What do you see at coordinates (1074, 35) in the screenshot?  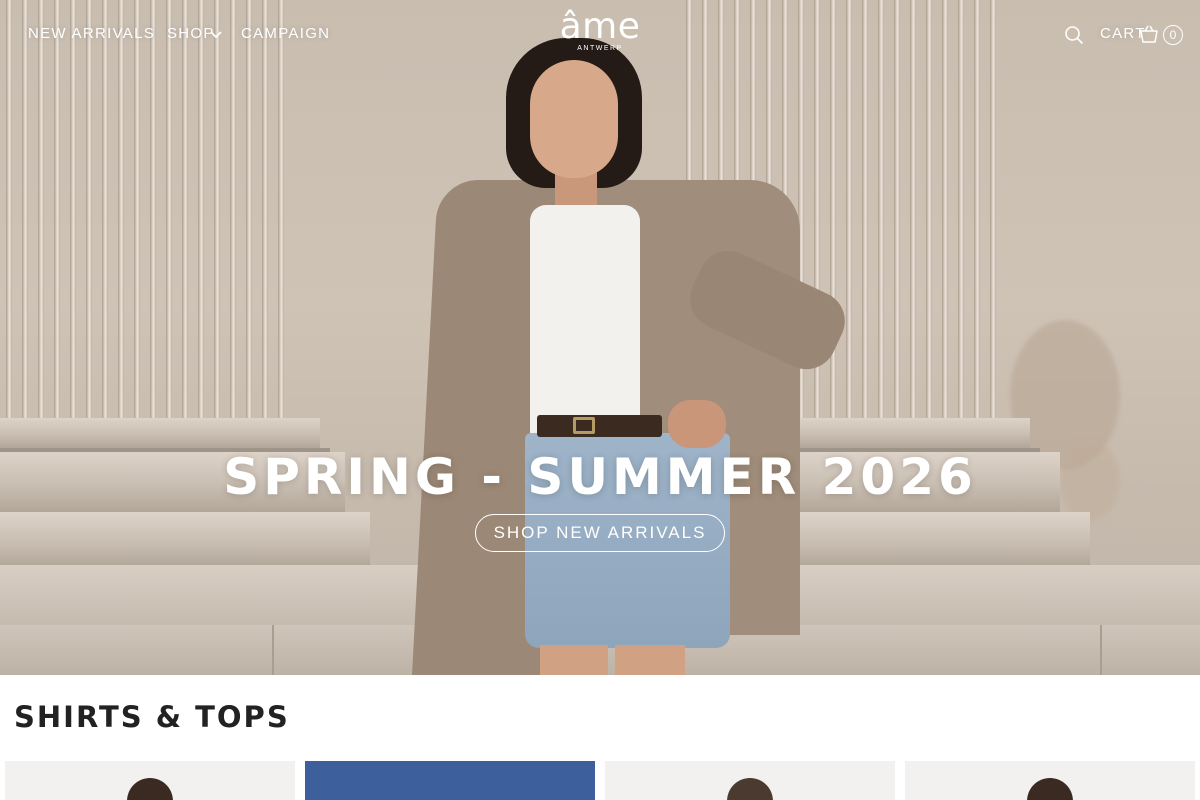 I see `search-icon` at bounding box center [1074, 35].